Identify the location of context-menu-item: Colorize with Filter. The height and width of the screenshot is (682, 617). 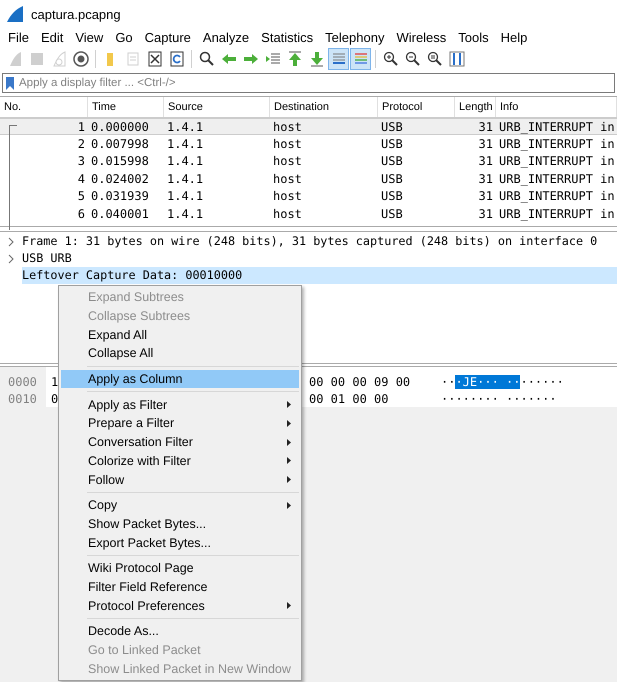
(180, 461).